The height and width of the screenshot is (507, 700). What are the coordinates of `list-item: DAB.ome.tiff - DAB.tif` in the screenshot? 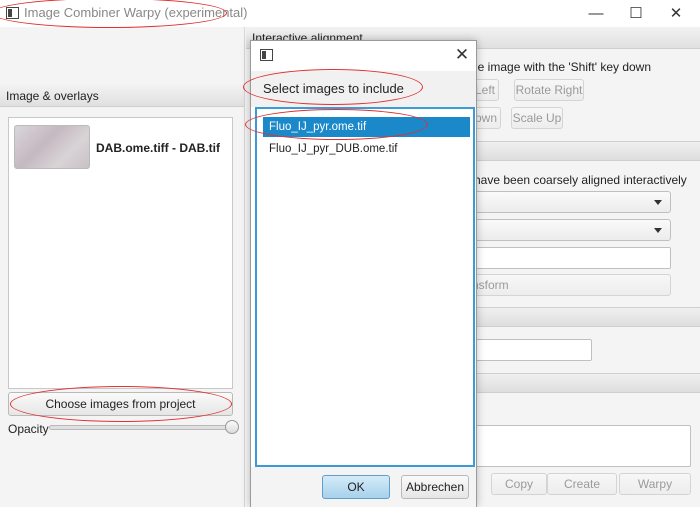 It's located at (121, 148).